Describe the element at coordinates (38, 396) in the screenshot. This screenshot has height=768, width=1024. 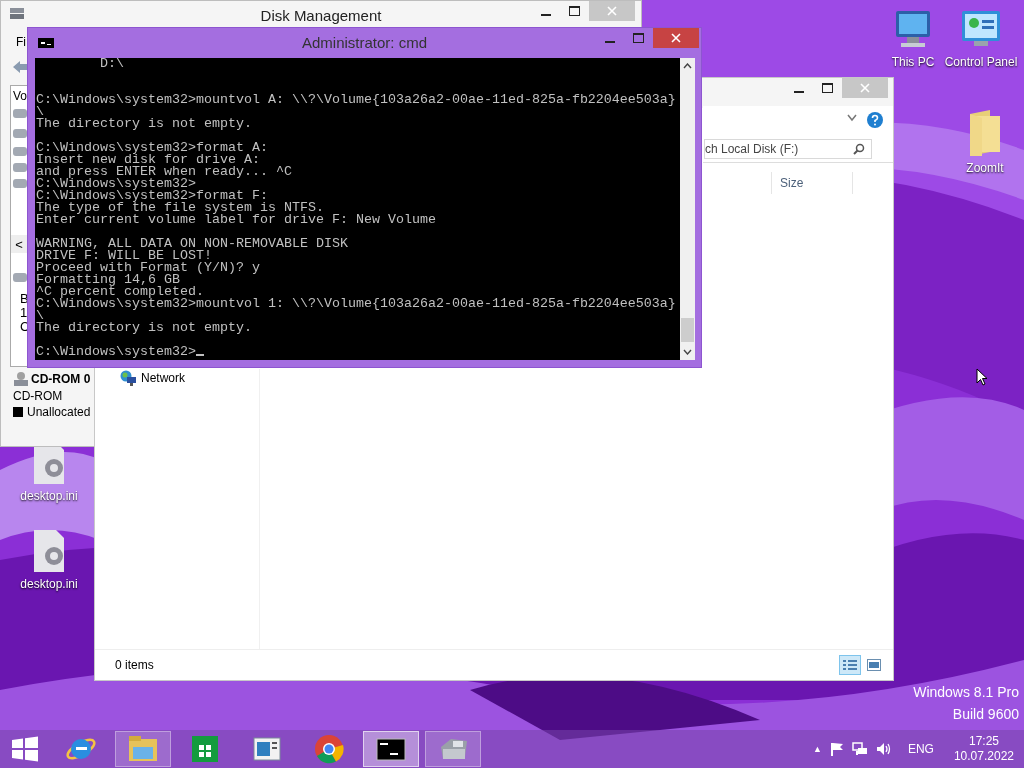
I see `disk-type: CD-ROM` at that location.